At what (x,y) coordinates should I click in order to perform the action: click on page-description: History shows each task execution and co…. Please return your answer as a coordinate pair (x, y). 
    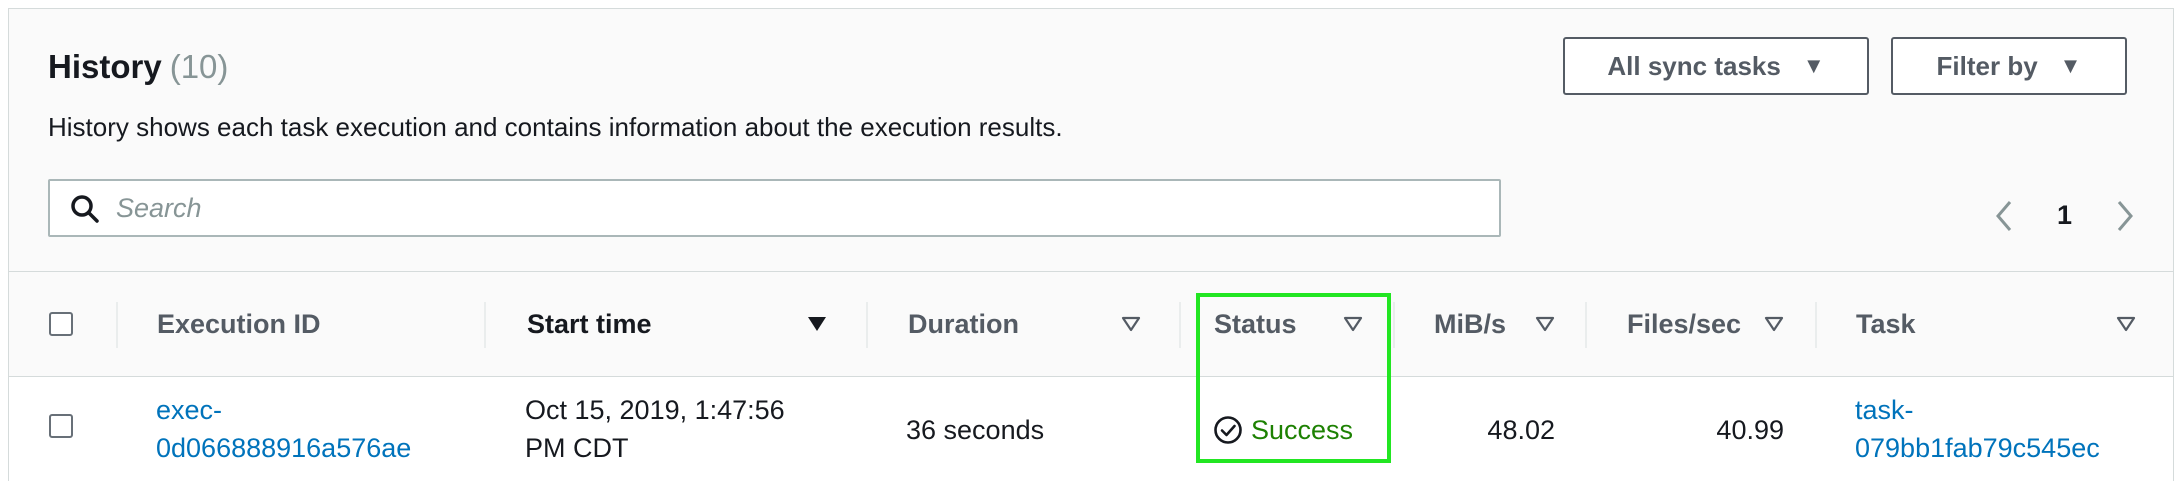
    Looking at the image, I should click on (555, 127).